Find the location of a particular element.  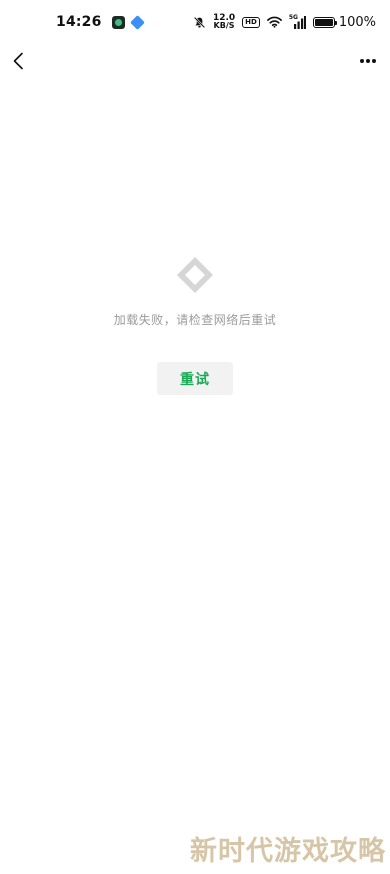

watermark-text: 新时代游戏攻略 is located at coordinates (288, 851).